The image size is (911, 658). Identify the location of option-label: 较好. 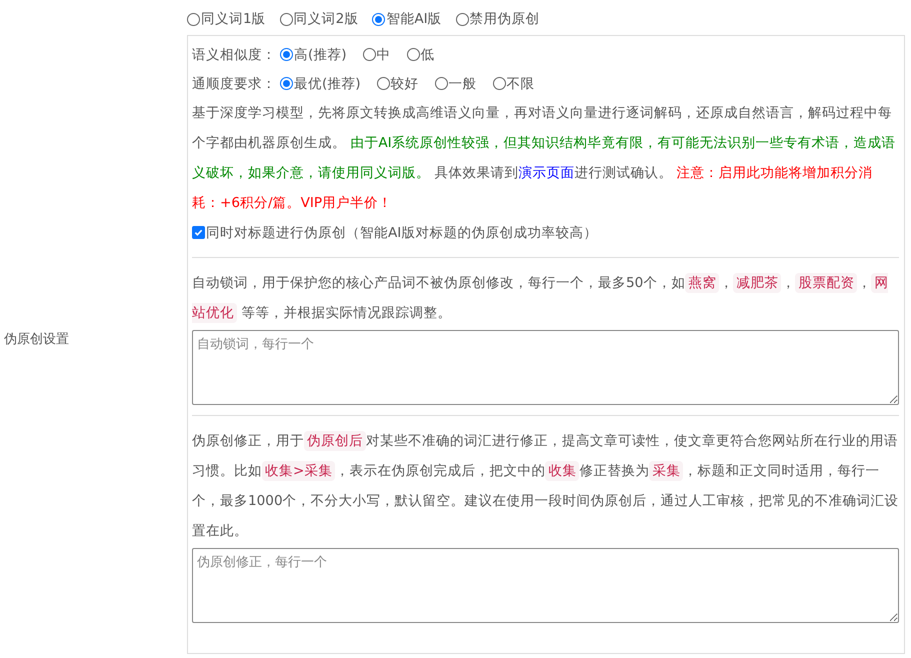
(404, 83).